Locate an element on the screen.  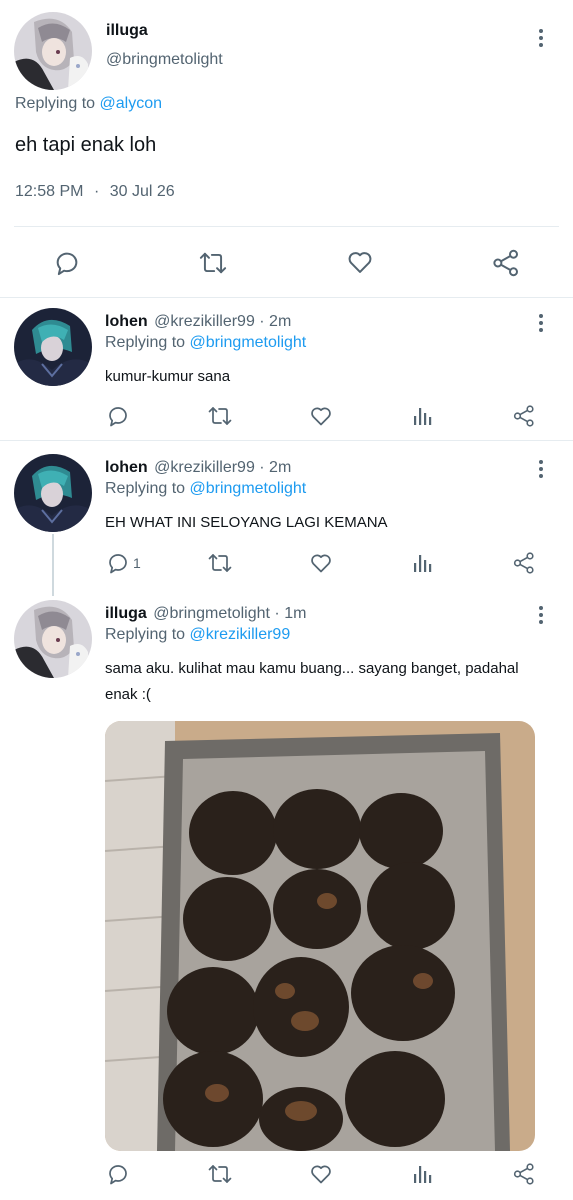
main-replying-line: Replying to @alycon is located at coordinates (88, 104).